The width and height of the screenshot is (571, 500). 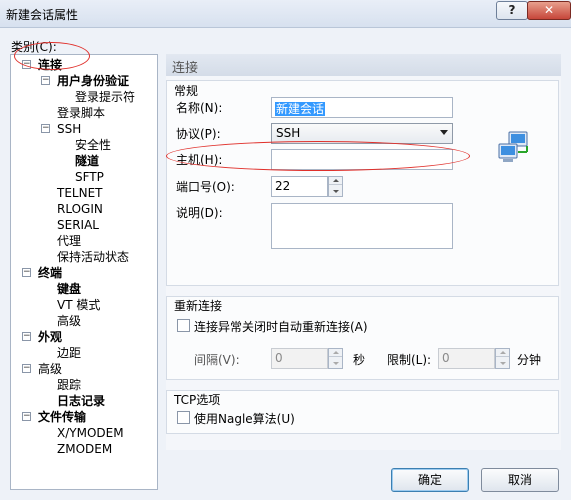 What do you see at coordinates (466, 358) in the screenshot?
I see `limit-input: 0` at bounding box center [466, 358].